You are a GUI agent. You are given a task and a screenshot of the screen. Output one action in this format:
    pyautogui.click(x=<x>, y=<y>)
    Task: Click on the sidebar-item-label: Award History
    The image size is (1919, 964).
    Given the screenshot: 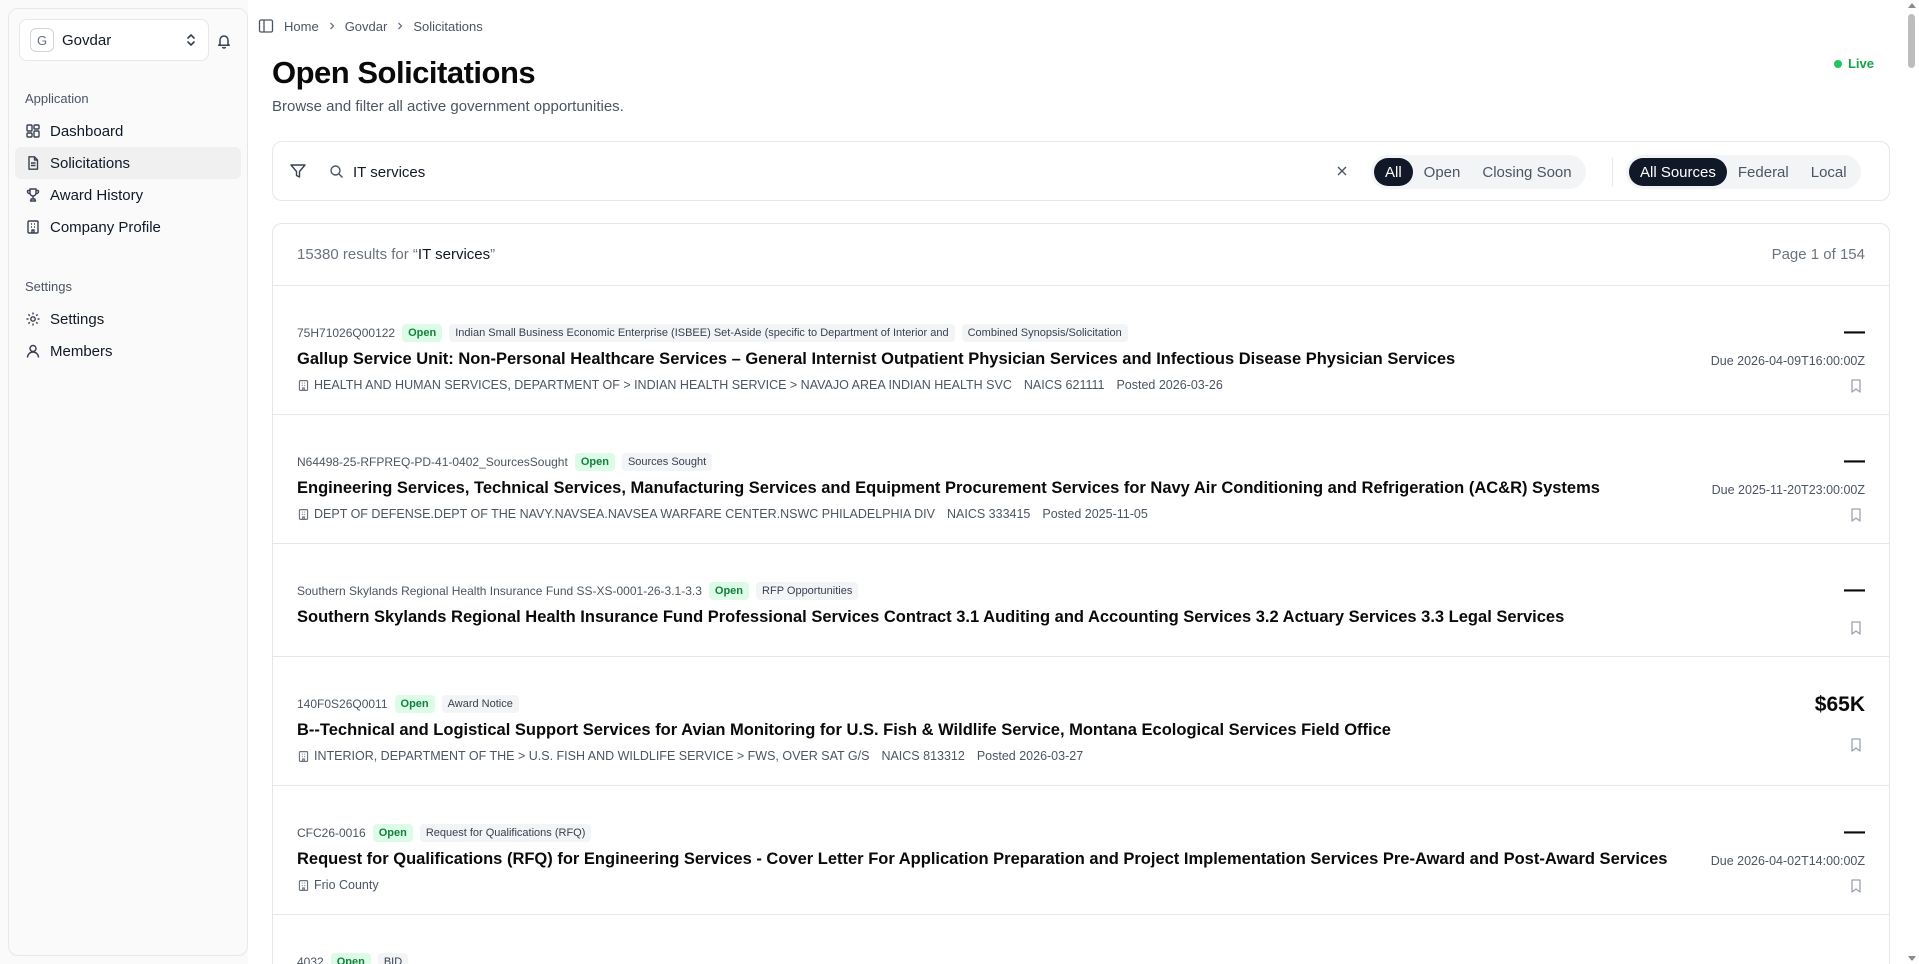 What is the action you would take?
    pyautogui.click(x=97, y=195)
    